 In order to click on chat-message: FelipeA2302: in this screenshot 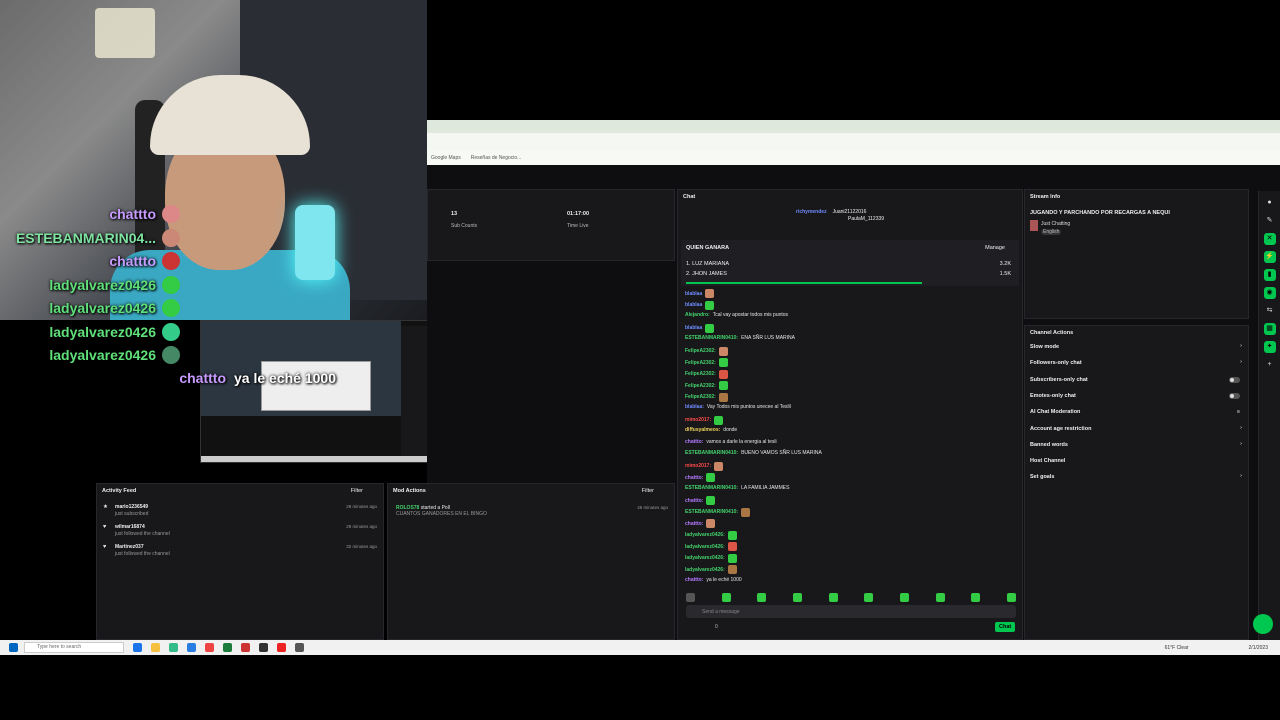, I will do `click(706, 385)`.